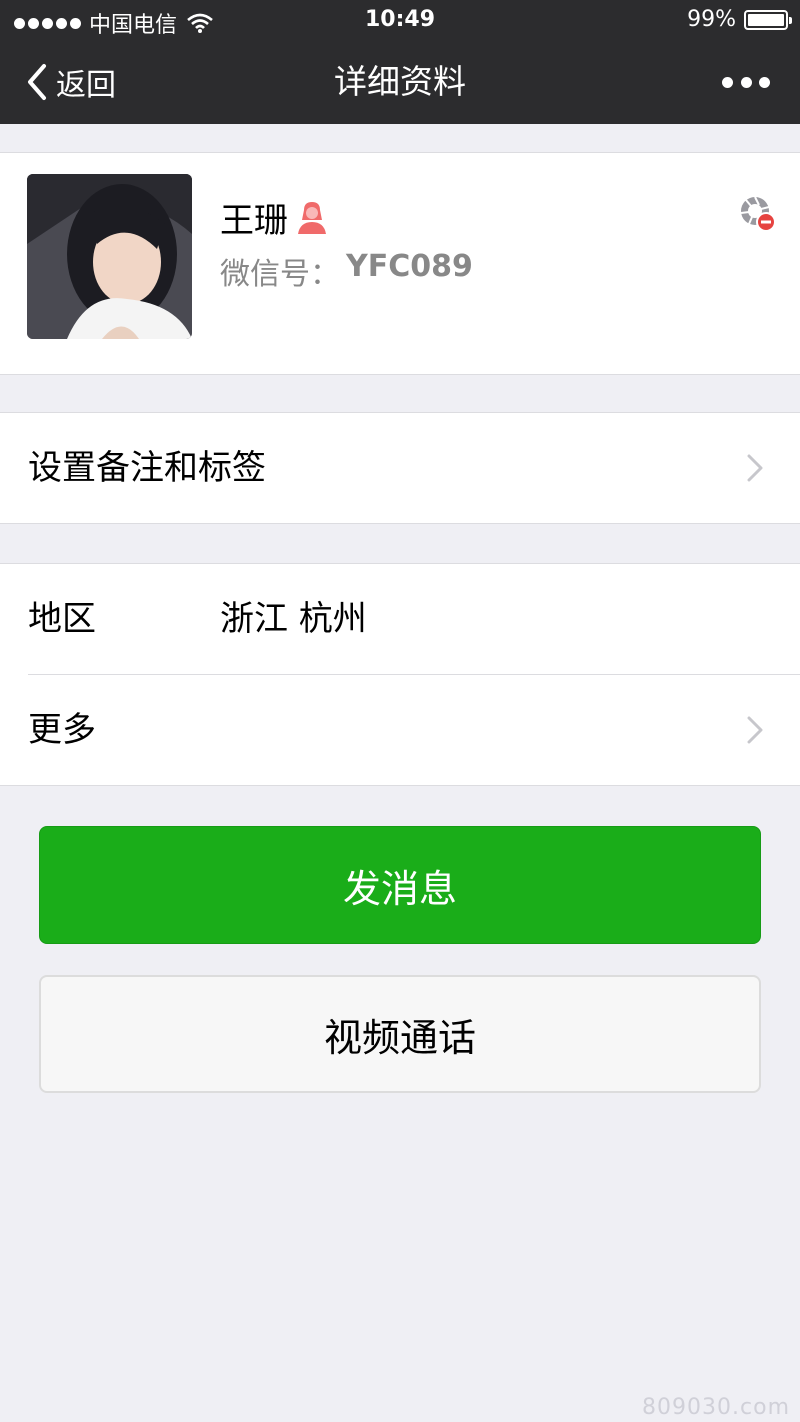  I want to click on status-time: 10:49, so click(400, 19).